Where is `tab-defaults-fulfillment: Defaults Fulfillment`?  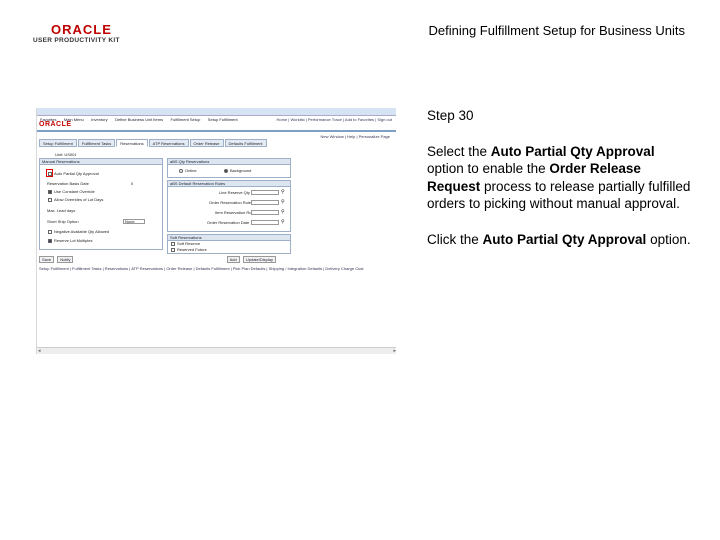
tab-defaults-fulfillment: Defaults Fulfillment is located at coordinates (245, 143).